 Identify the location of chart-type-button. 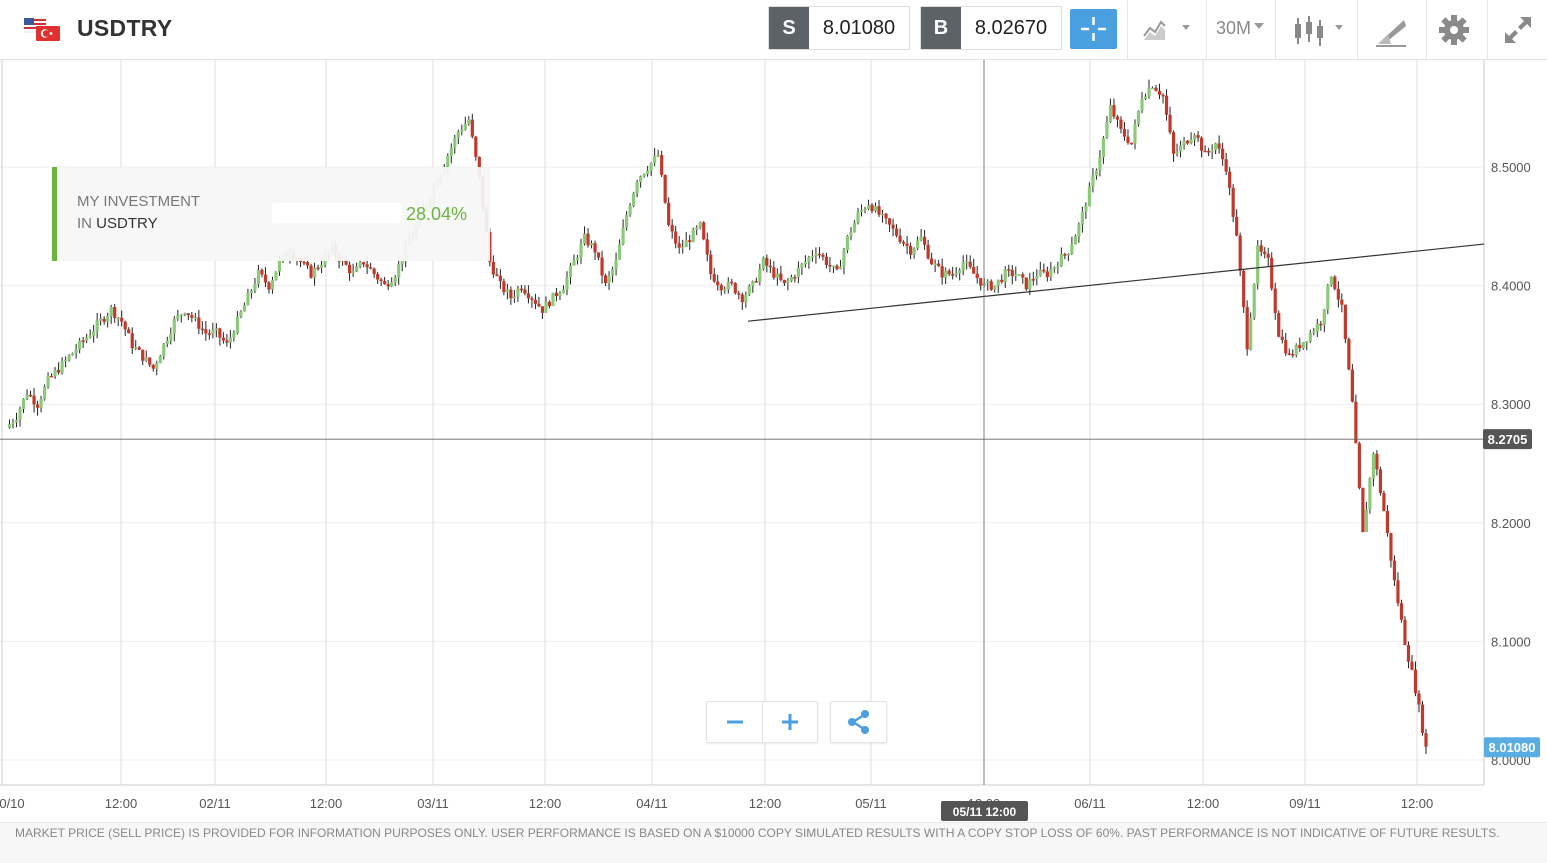
(1166, 30).